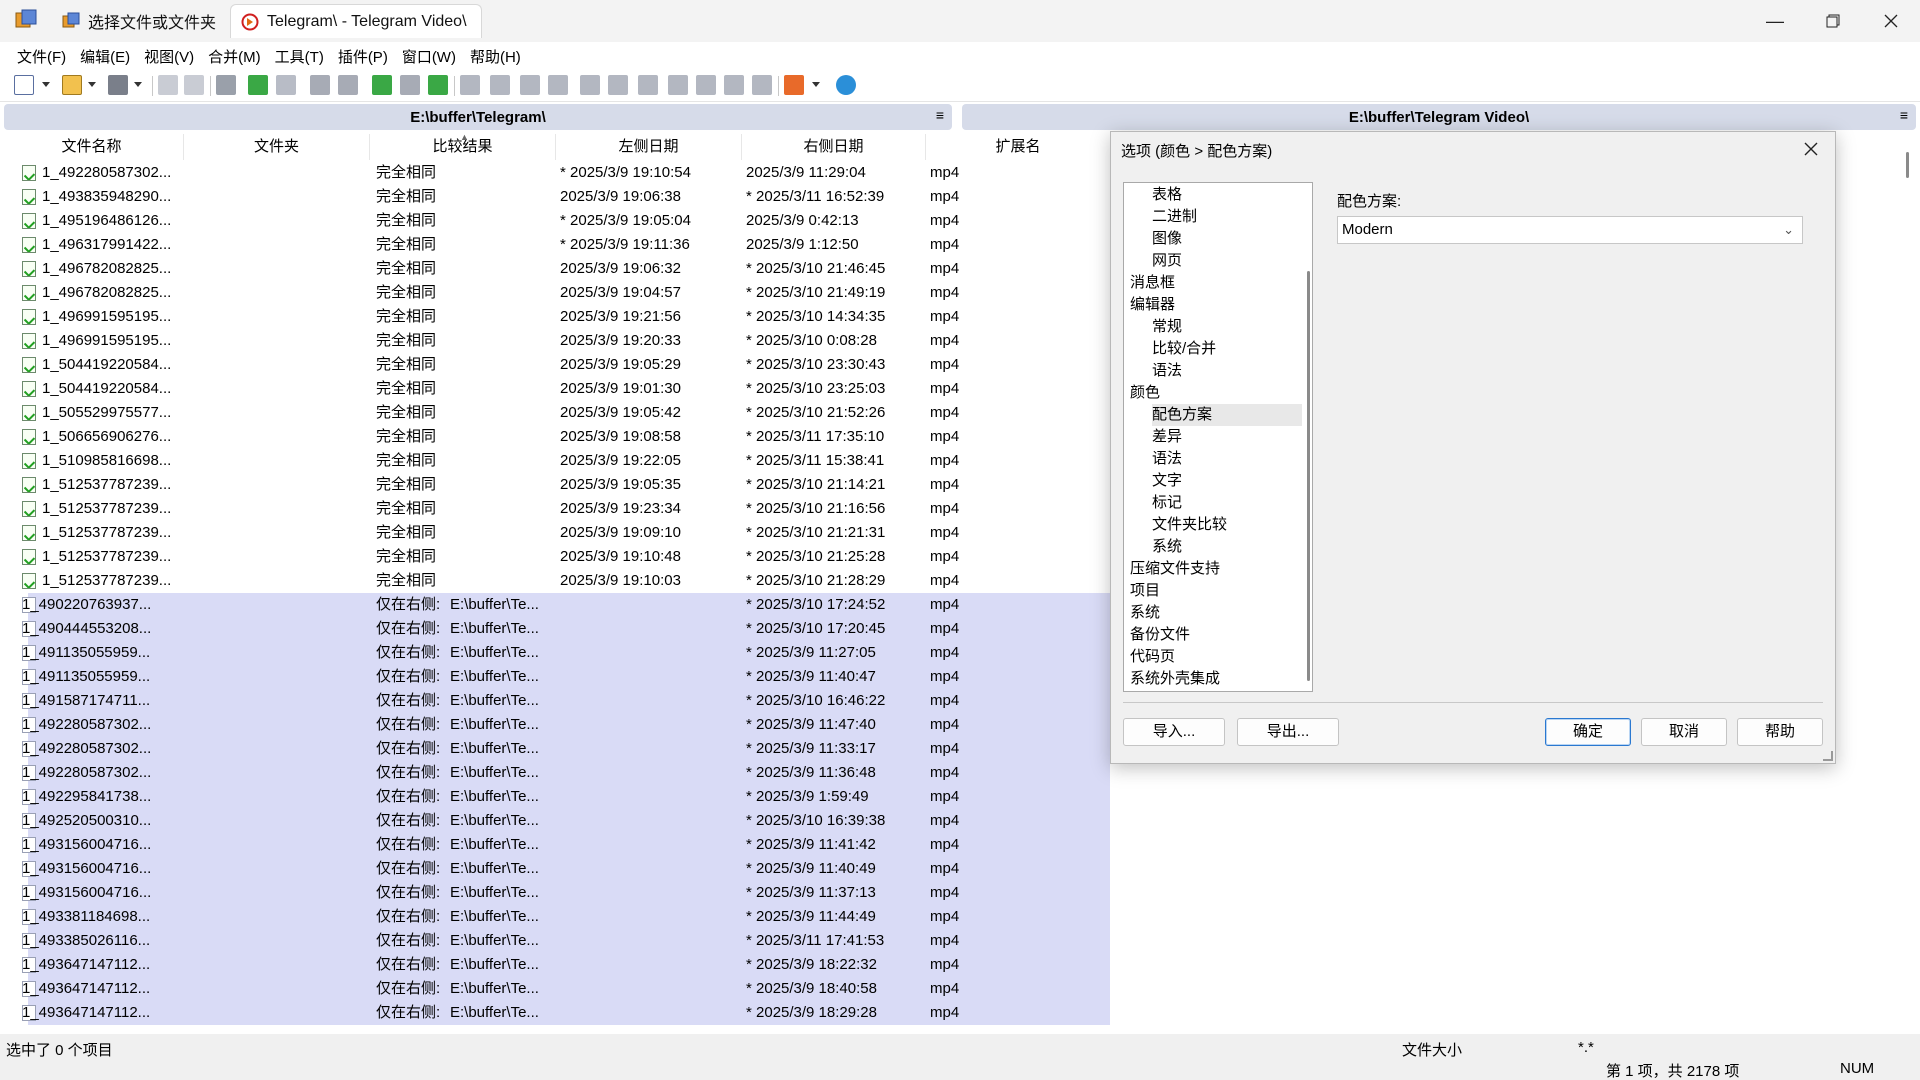  What do you see at coordinates (1833, 21) in the screenshot?
I see `restore-button` at bounding box center [1833, 21].